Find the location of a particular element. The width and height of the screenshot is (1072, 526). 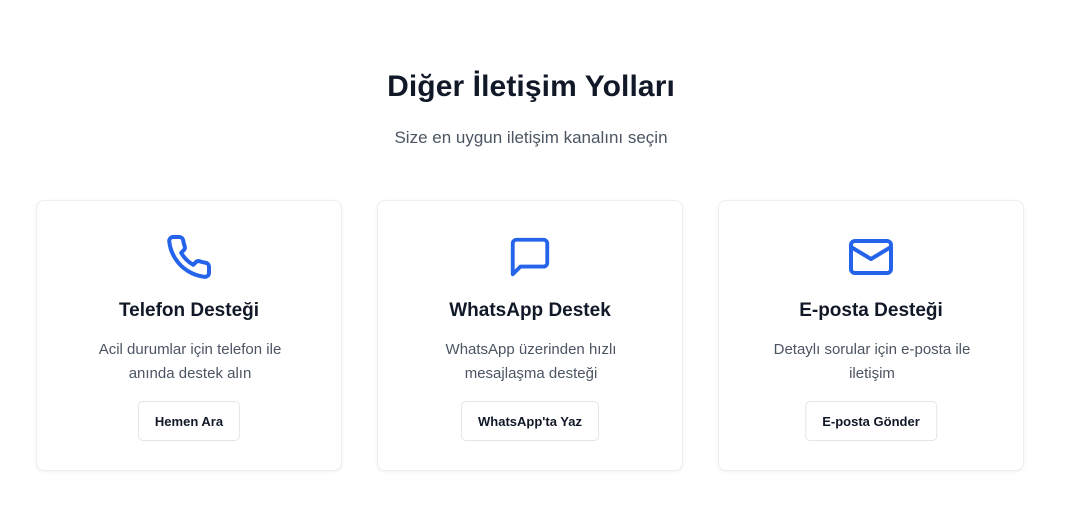

send-email-button: E-posta Gönder is located at coordinates (871, 421).